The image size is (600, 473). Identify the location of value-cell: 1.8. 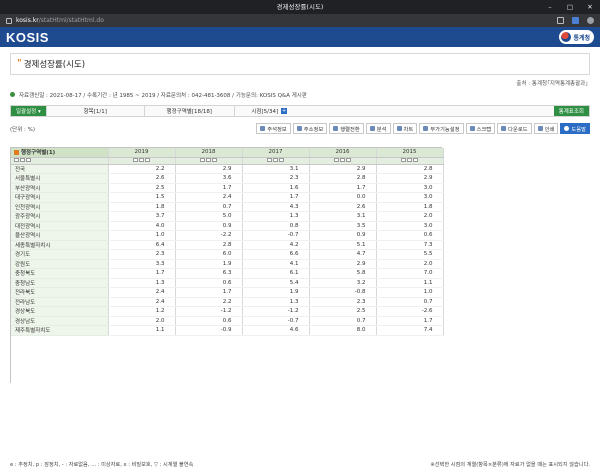
(142, 207).